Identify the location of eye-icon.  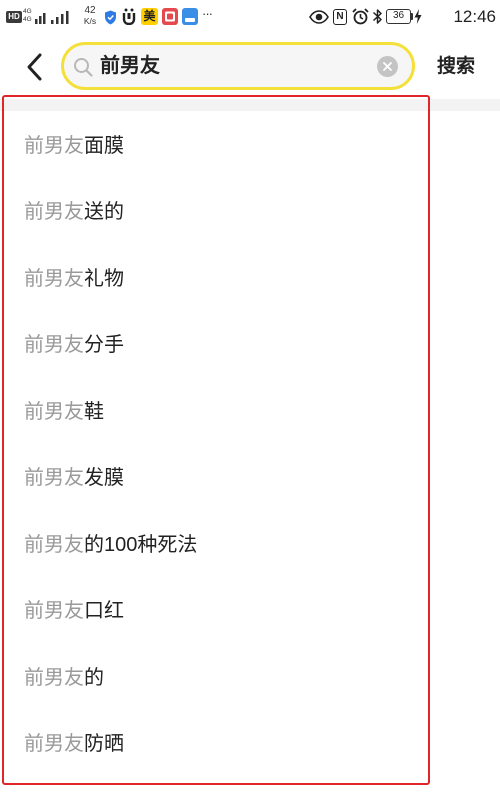
(319, 17).